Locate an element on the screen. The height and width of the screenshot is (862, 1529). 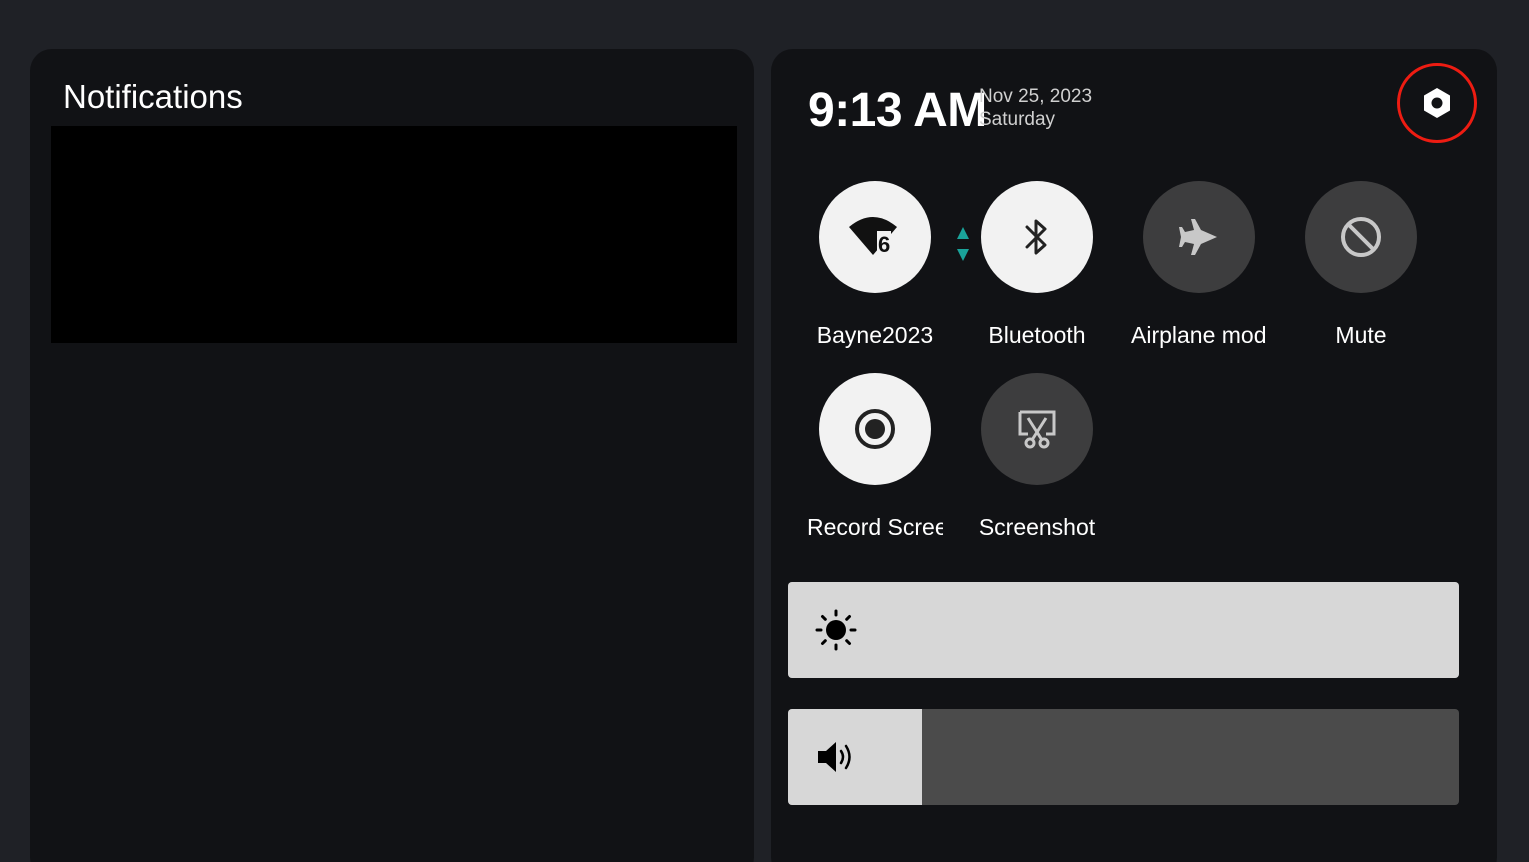
settings-gear-icon is located at coordinates (1437, 103).